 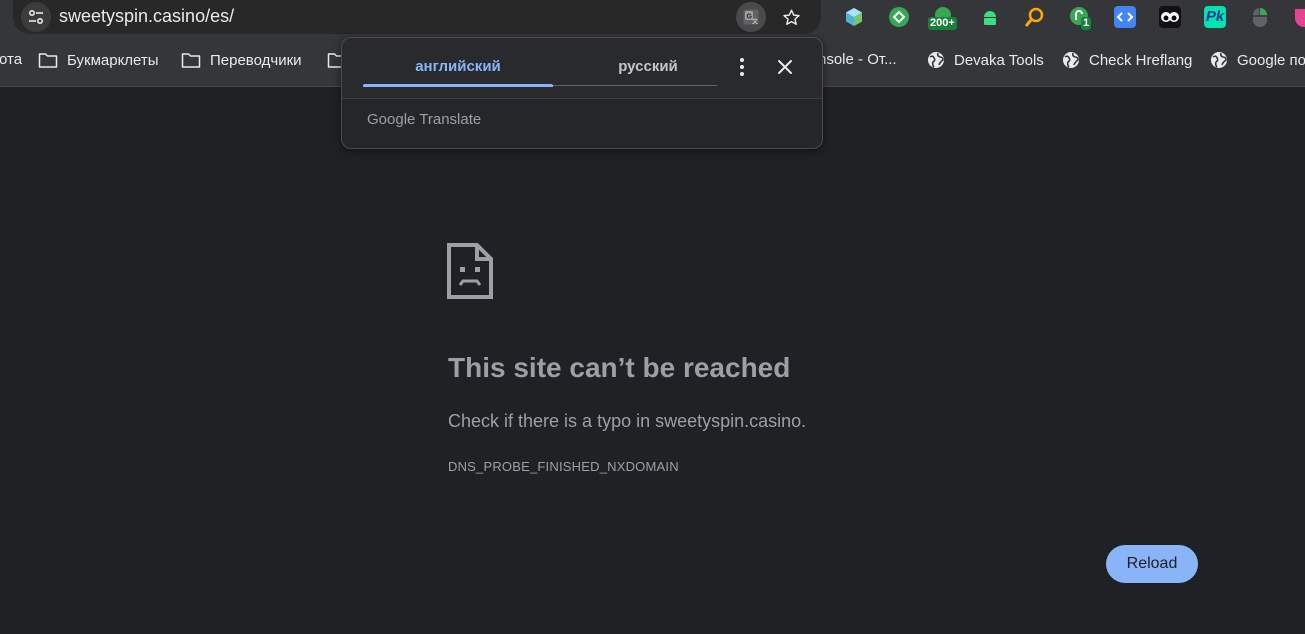 I want to click on bookmark-folder-translators: Переводчики, so click(x=241, y=60).